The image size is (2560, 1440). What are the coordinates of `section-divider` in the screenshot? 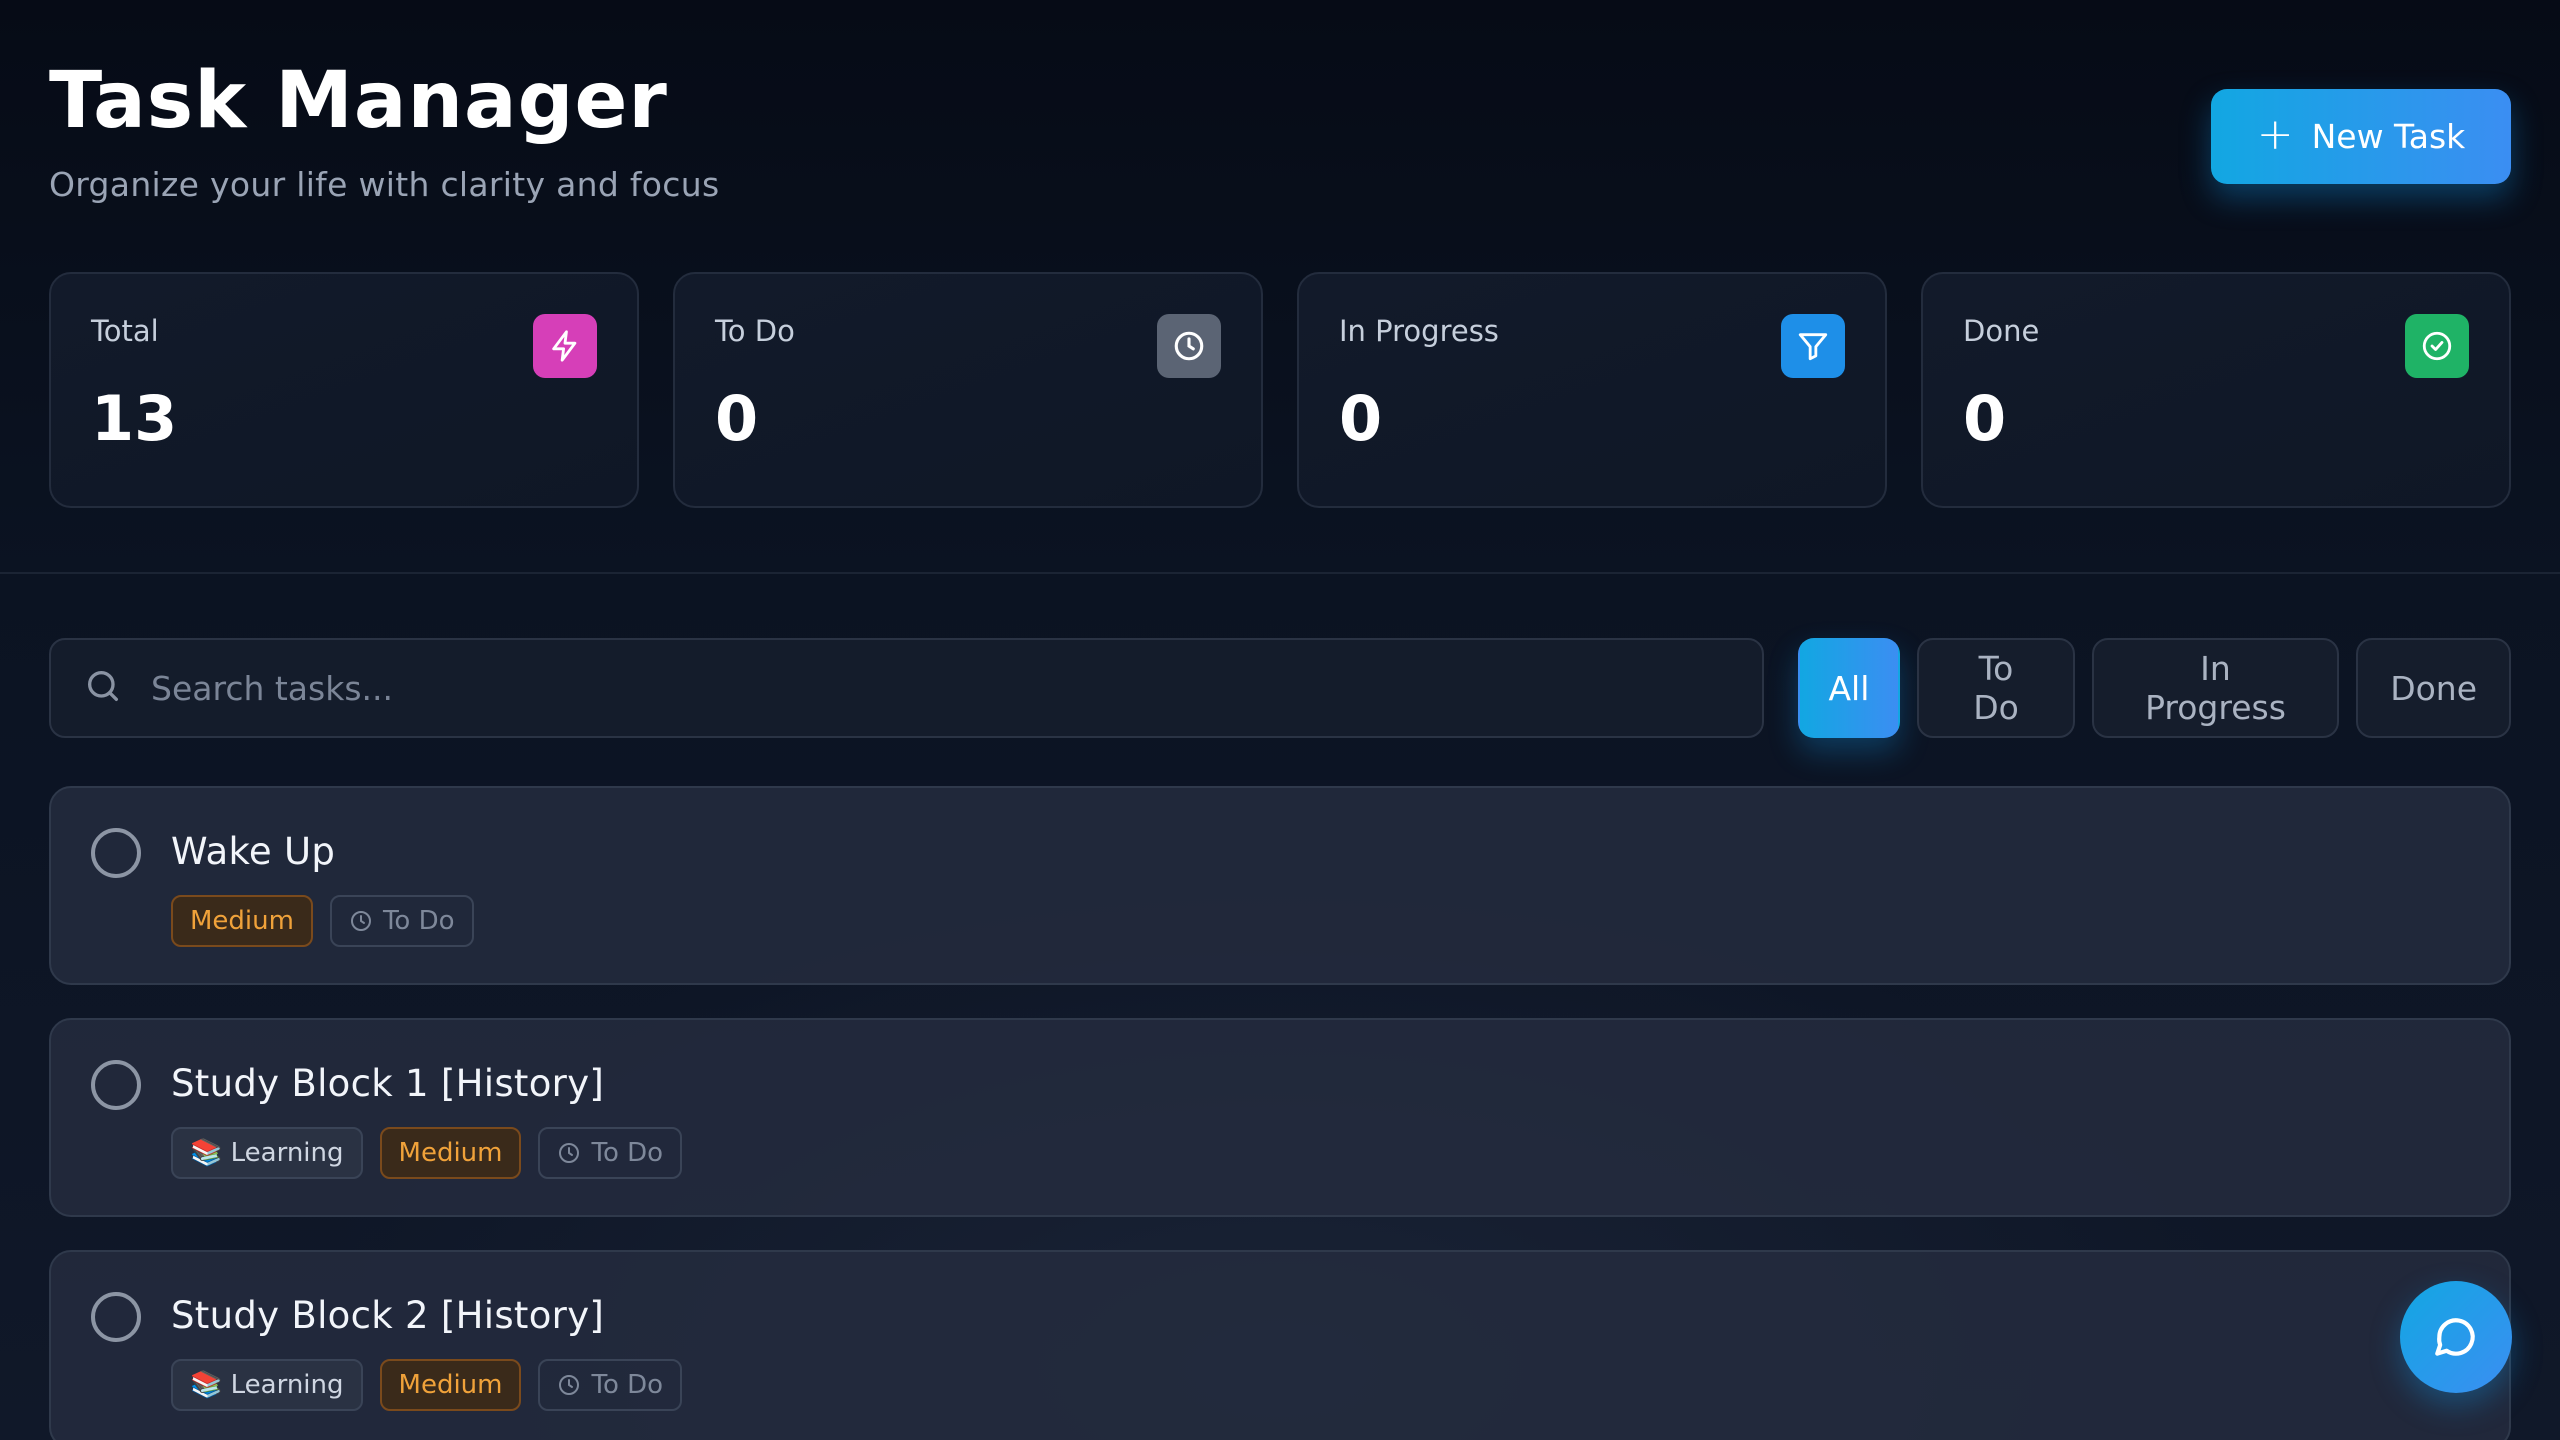 It's located at (1280, 573).